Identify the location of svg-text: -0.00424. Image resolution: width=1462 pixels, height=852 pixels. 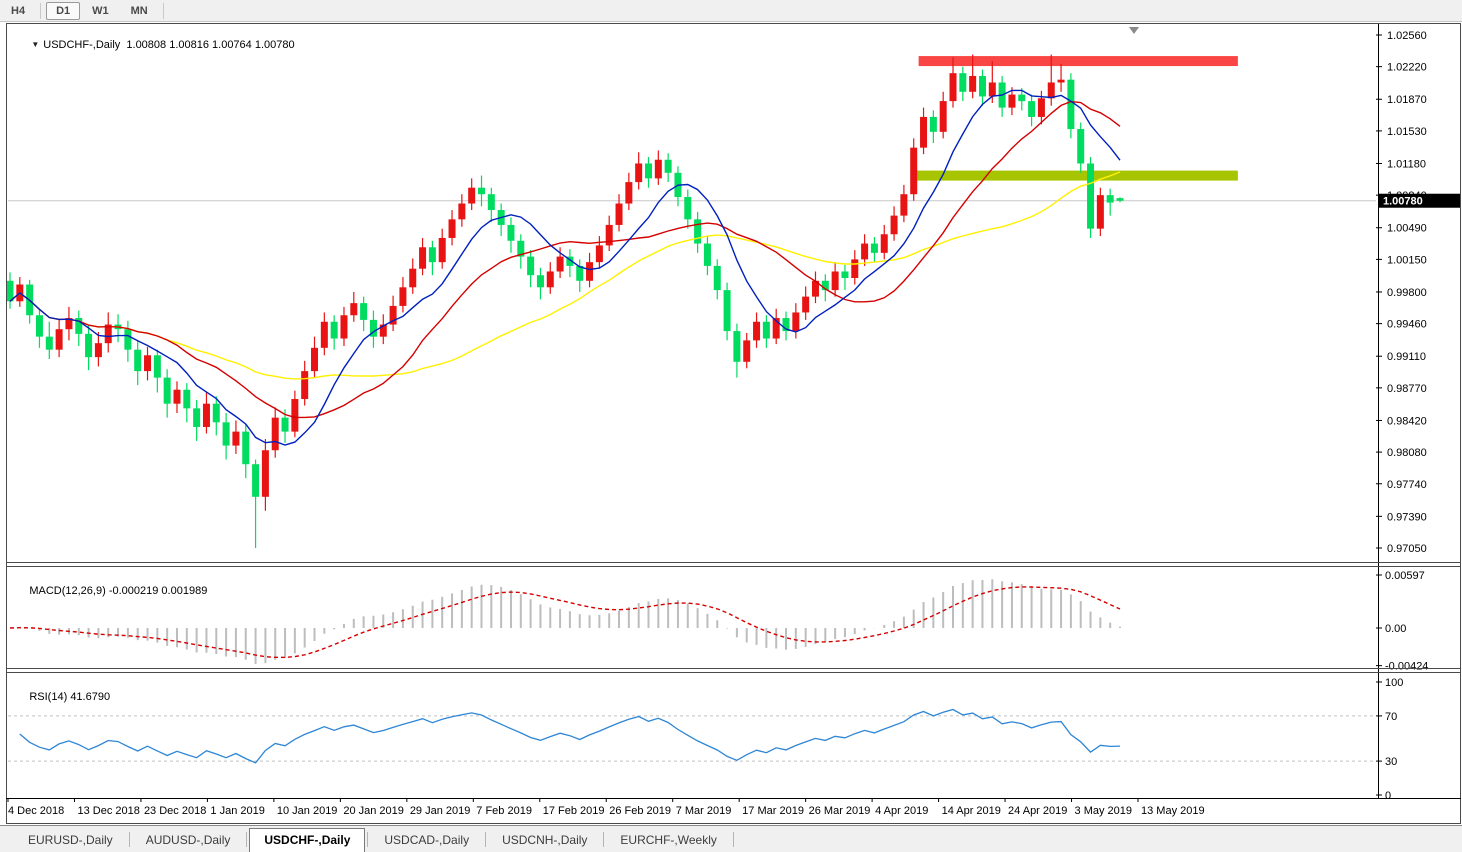
(1406, 667).